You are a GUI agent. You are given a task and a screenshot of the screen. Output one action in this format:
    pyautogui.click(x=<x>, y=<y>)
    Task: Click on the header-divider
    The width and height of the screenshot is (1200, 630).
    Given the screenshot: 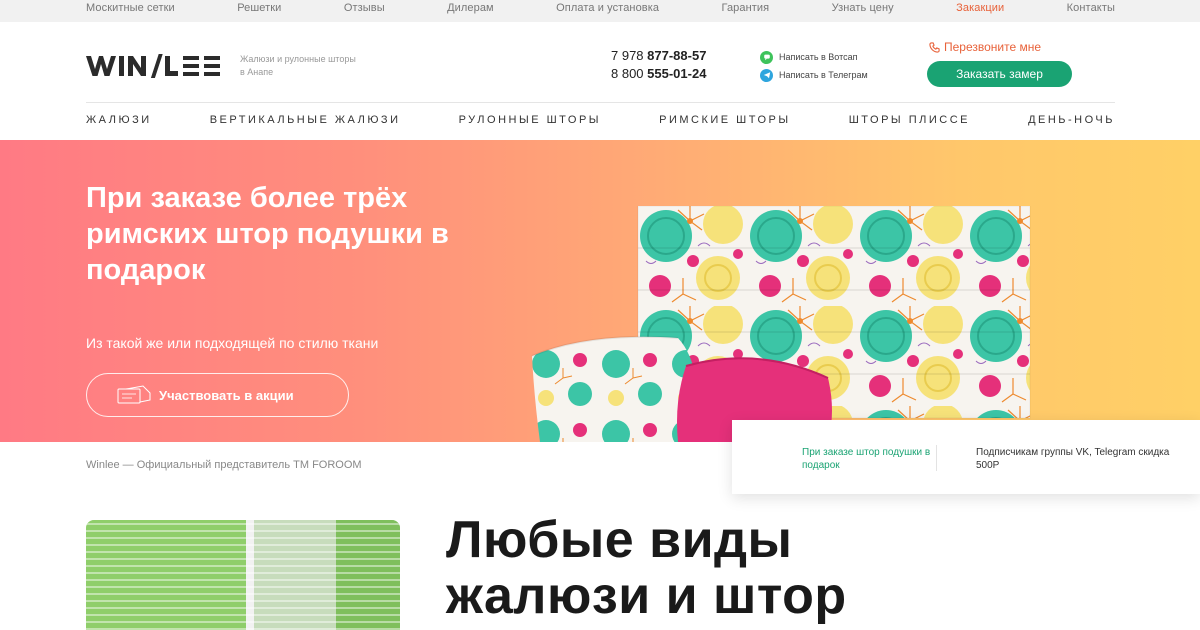 What is the action you would take?
    pyautogui.click(x=600, y=102)
    